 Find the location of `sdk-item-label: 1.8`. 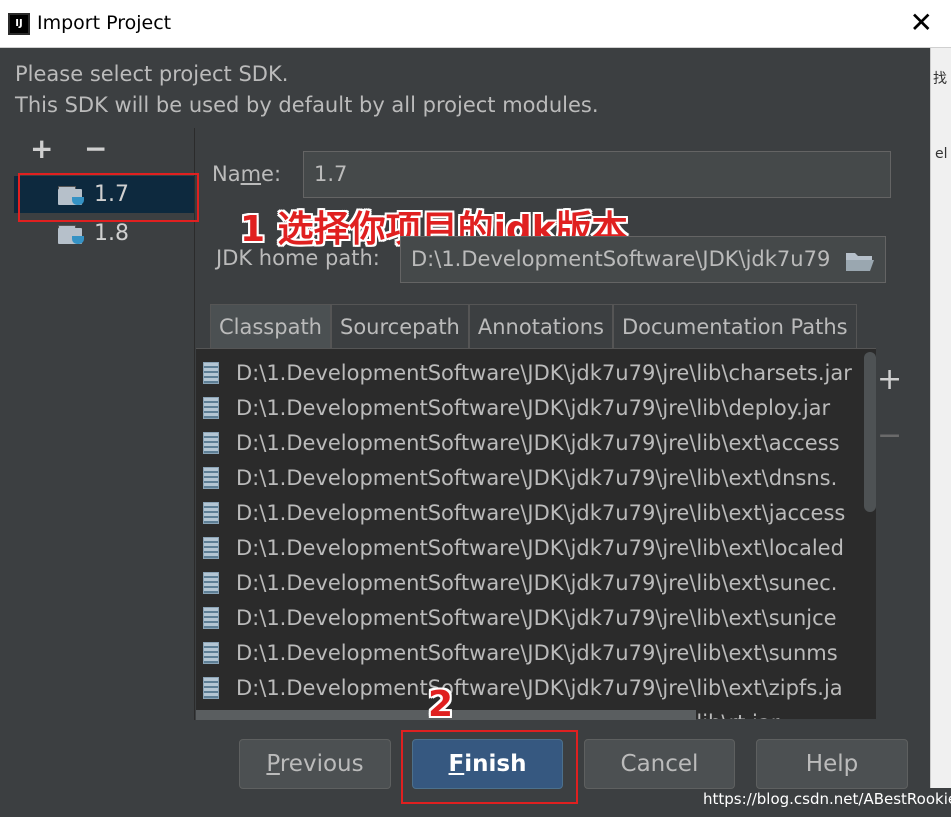

sdk-item-label: 1.8 is located at coordinates (111, 233).